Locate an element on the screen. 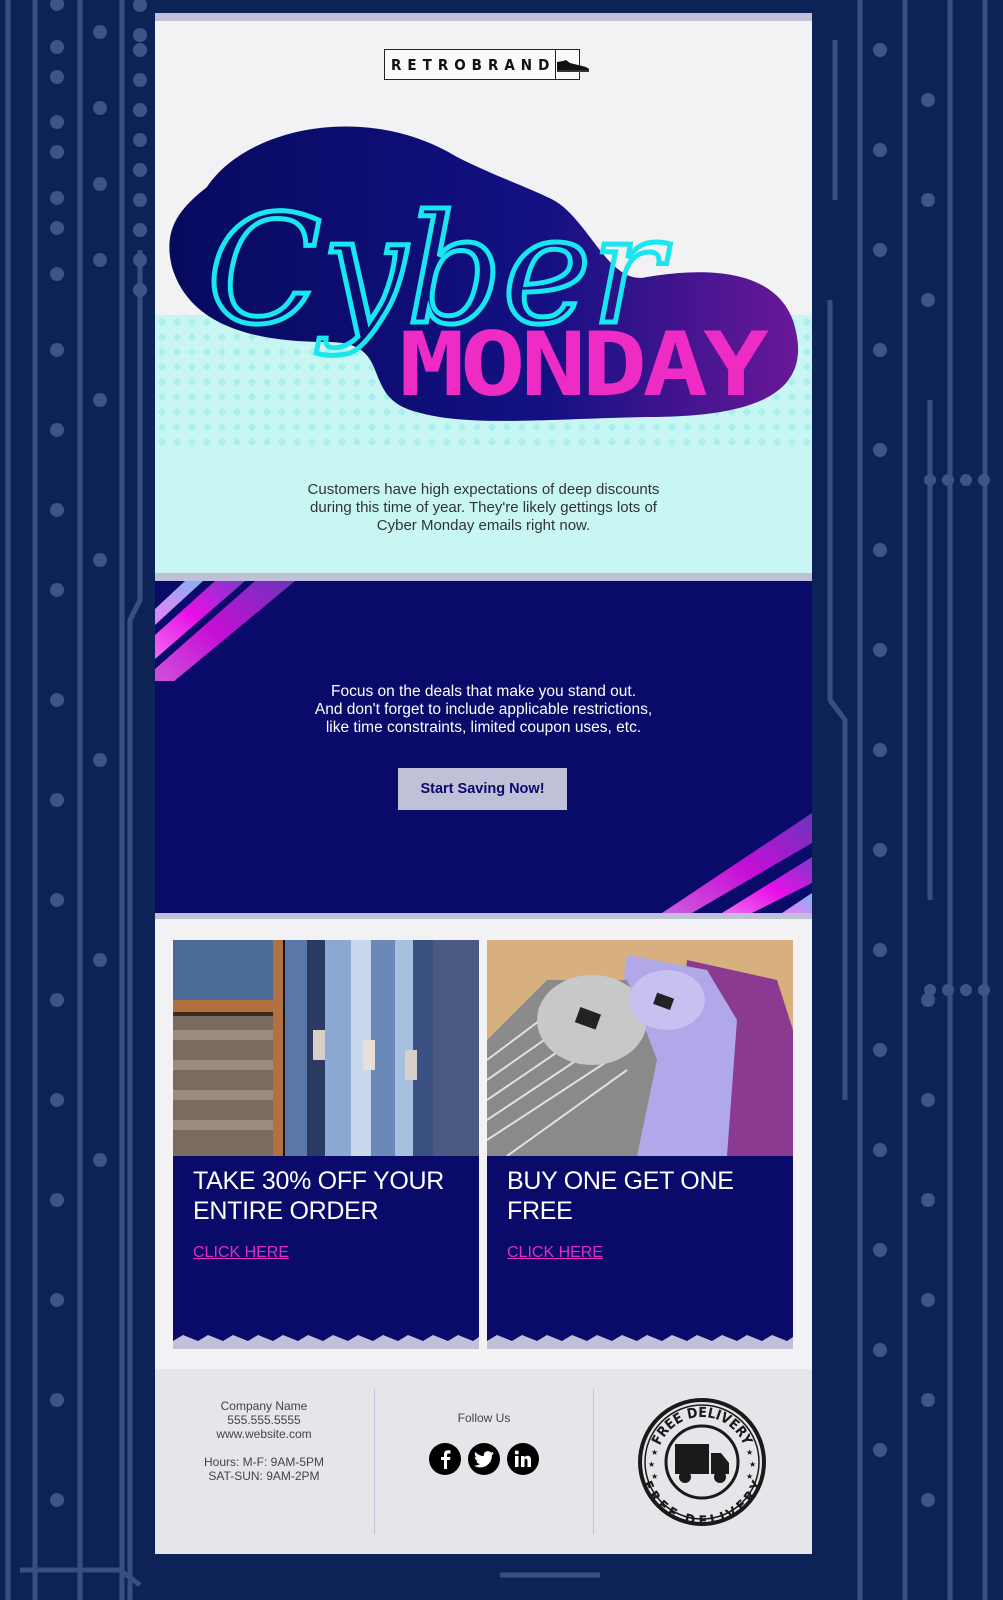 This screenshot has height=1600, width=1003. intro-line: Cyber Monday emails right now. is located at coordinates (483, 525).